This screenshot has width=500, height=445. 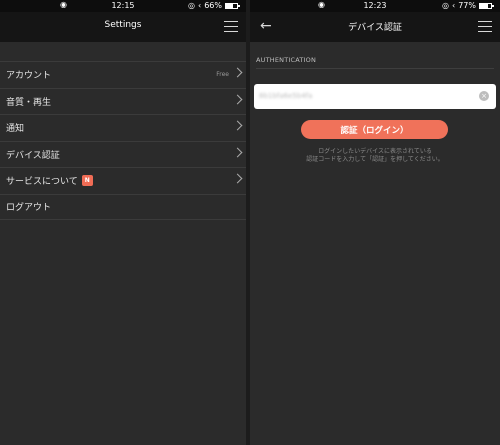 What do you see at coordinates (375, 151) in the screenshot?
I see `instruction-line: ログインしたいデバイスに表示されている` at bounding box center [375, 151].